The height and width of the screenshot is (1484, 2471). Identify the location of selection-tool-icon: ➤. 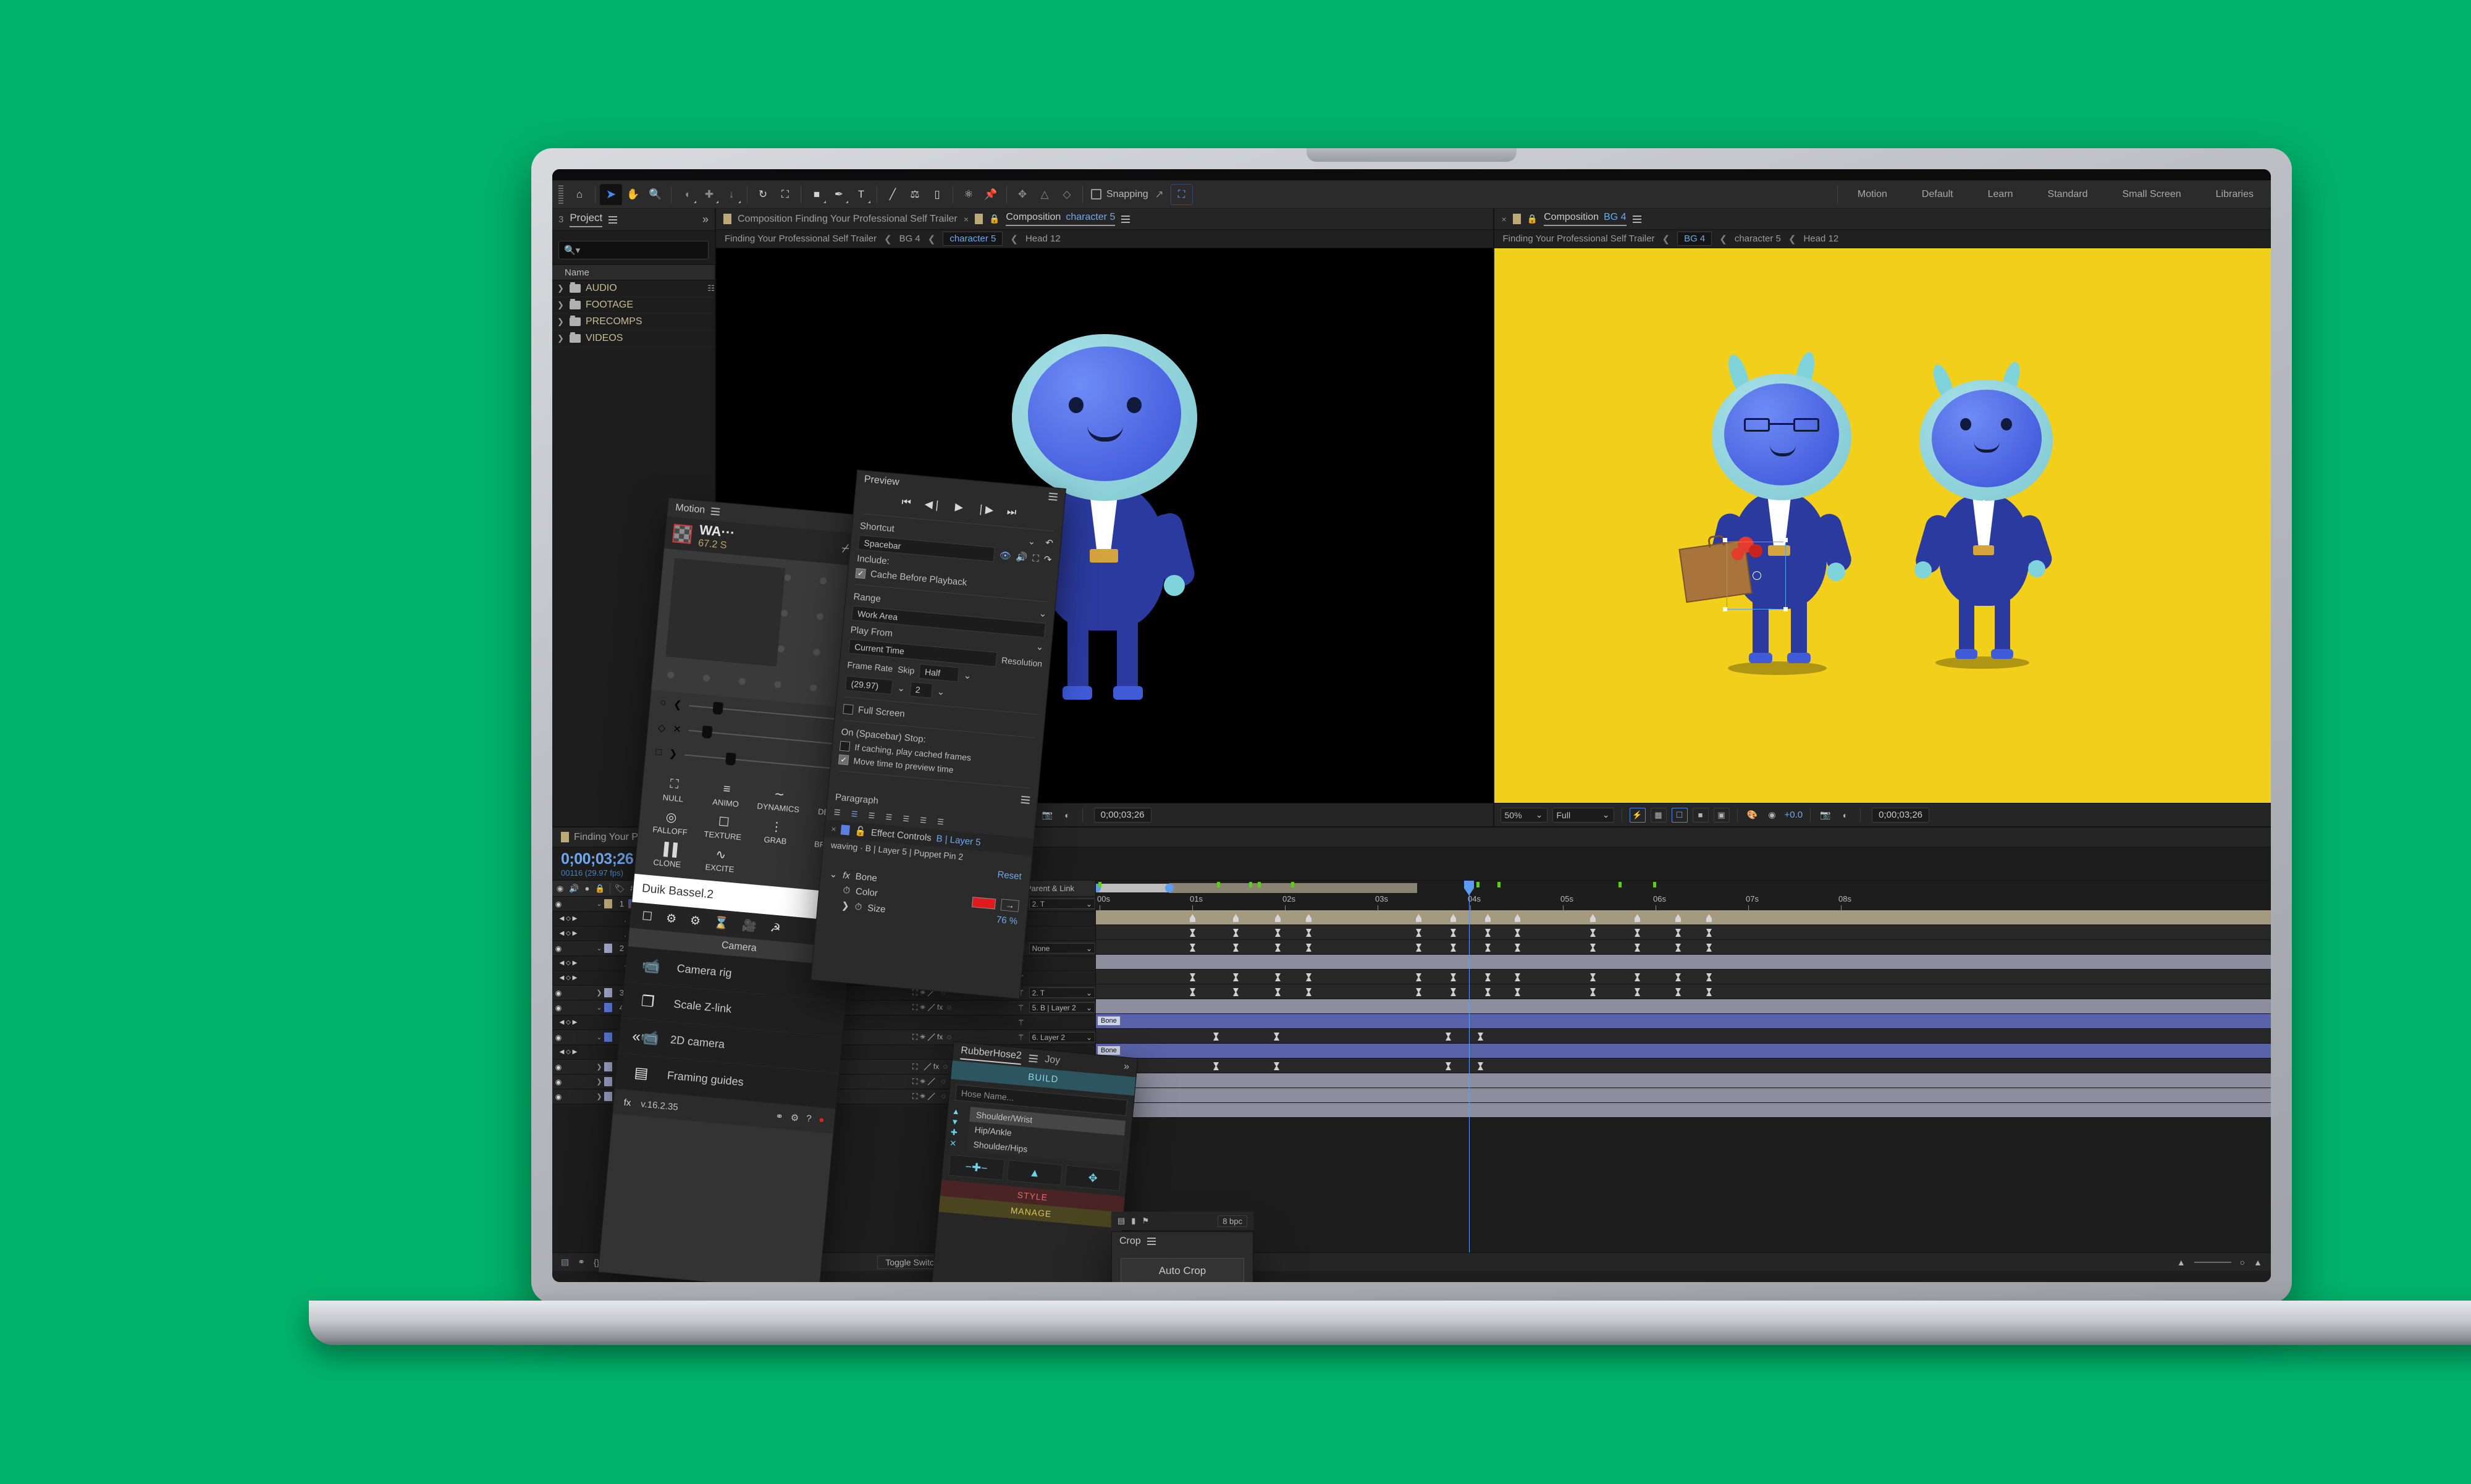
(611, 194).